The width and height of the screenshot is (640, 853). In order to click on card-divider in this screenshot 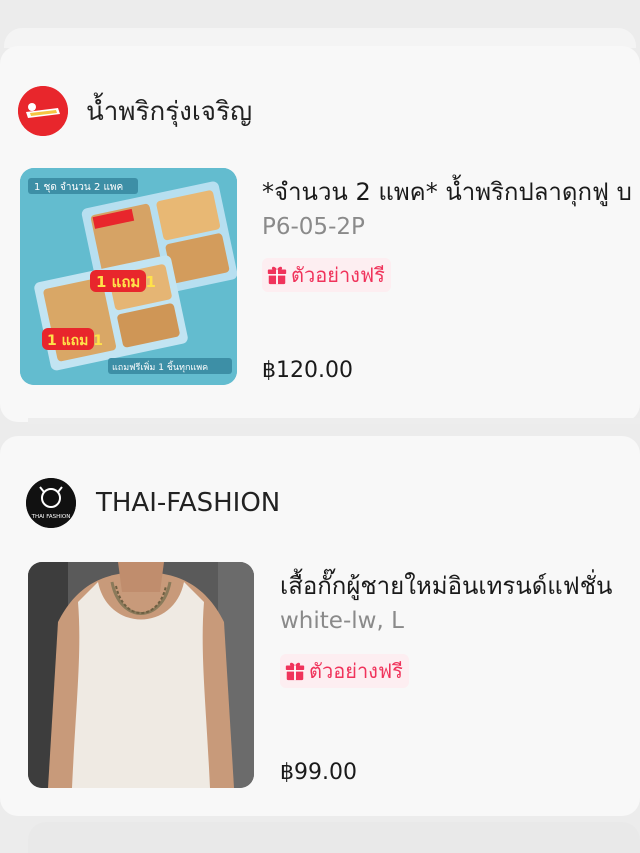, I will do `click(334, 421)`.